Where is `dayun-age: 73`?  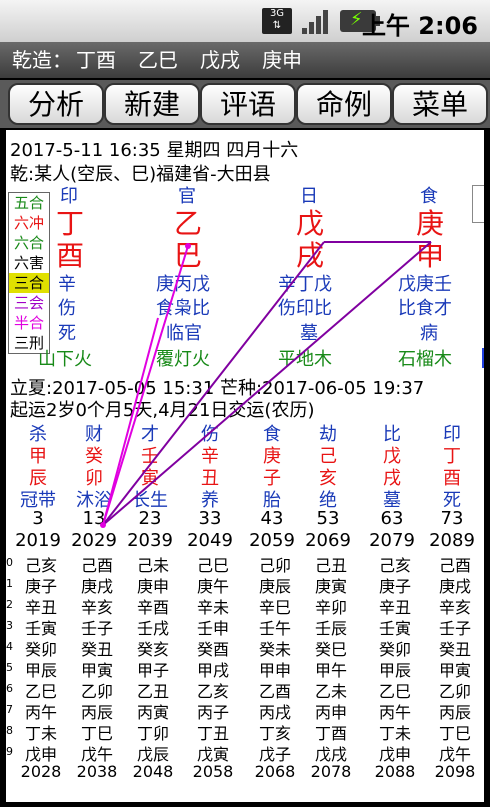 dayun-age: 73 is located at coordinates (452, 518).